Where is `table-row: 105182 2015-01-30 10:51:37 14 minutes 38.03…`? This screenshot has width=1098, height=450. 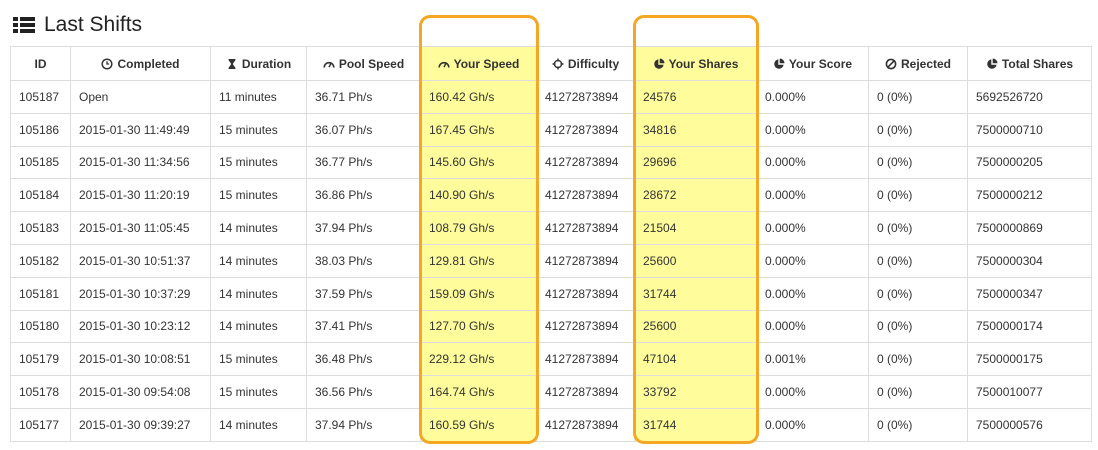
table-row: 105182 2015-01-30 10:51:37 14 minutes 38.03… is located at coordinates (551, 260).